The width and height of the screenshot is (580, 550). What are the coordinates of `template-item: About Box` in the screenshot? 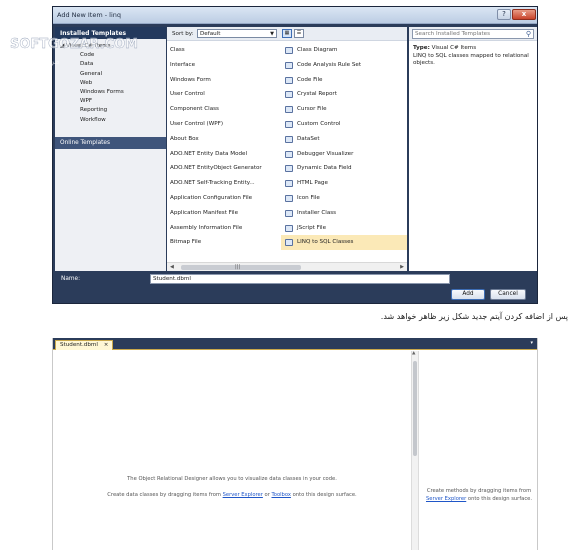 It's located at (225, 139).